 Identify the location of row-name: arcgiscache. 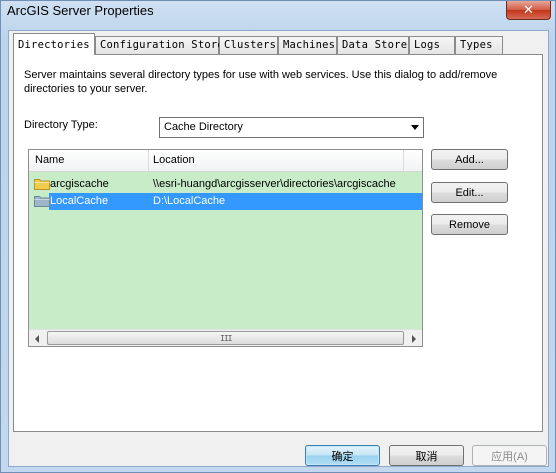
(79, 184).